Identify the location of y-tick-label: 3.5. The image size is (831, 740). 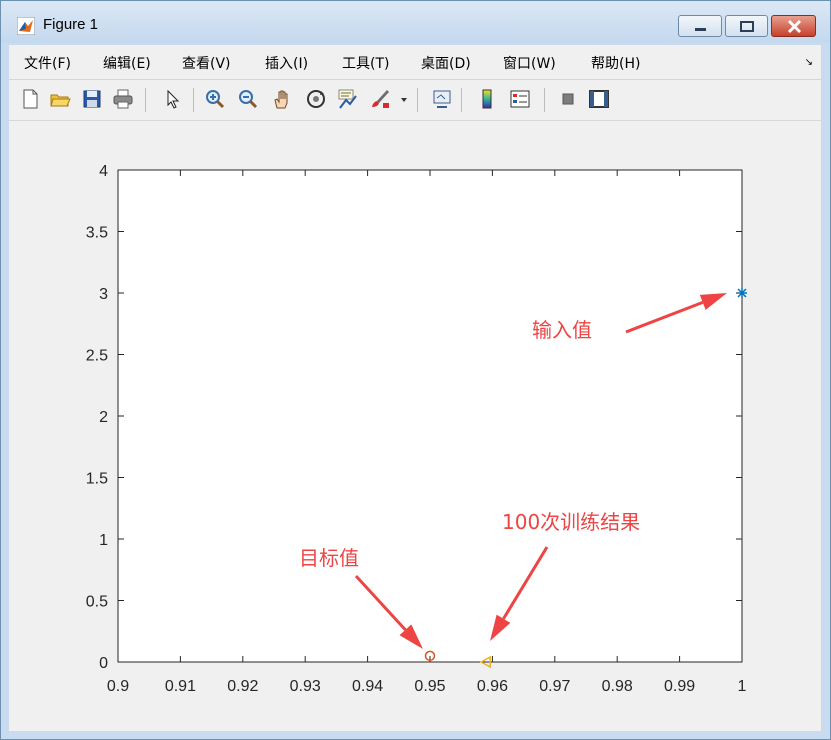
(97, 233).